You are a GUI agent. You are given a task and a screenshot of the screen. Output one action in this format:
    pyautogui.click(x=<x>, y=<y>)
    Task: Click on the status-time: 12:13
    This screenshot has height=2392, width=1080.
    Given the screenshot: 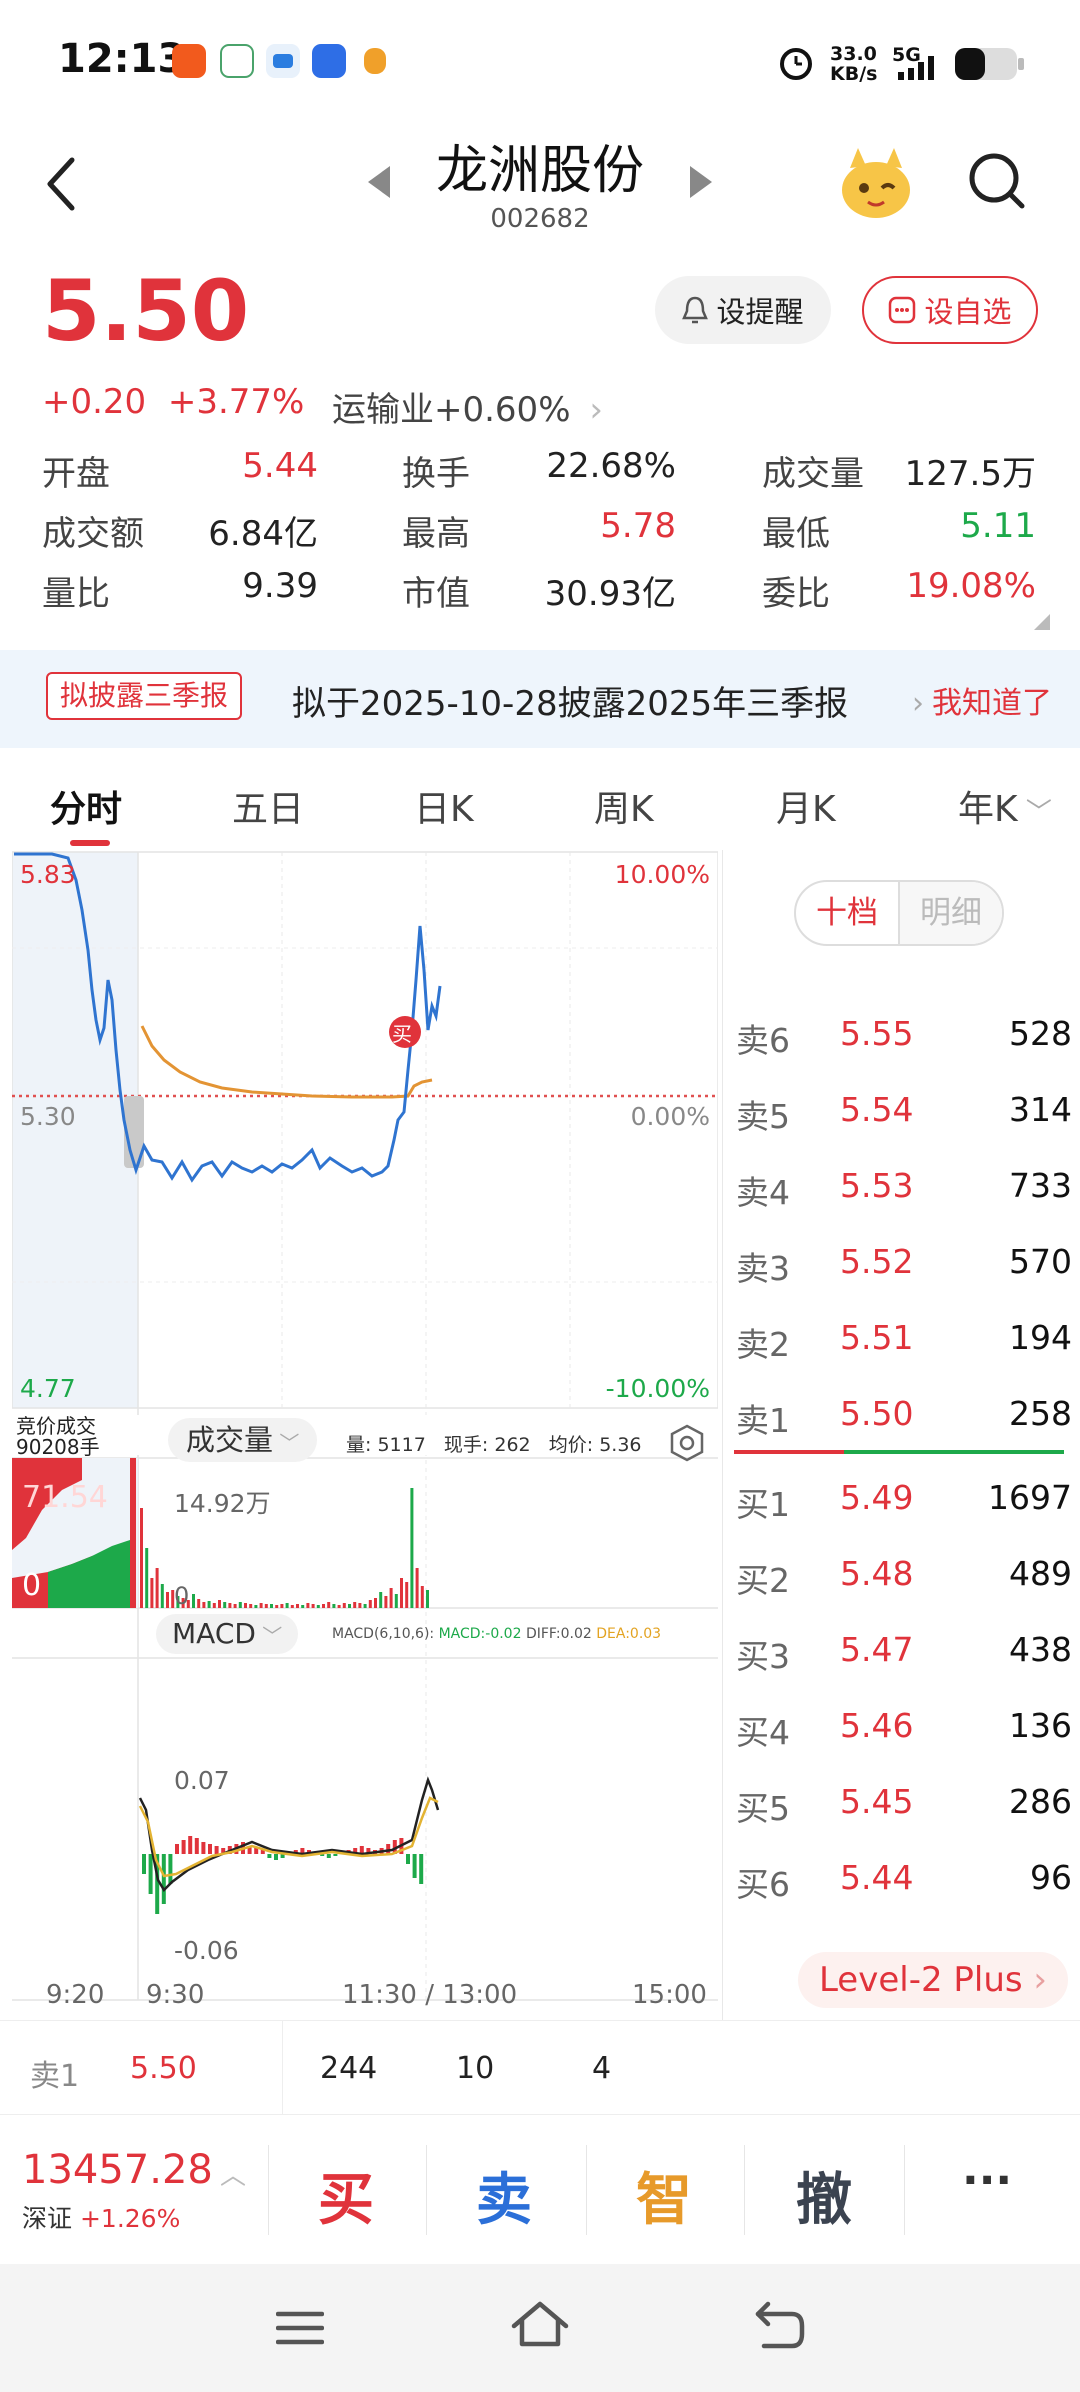 What is the action you would take?
    pyautogui.click(x=122, y=59)
    